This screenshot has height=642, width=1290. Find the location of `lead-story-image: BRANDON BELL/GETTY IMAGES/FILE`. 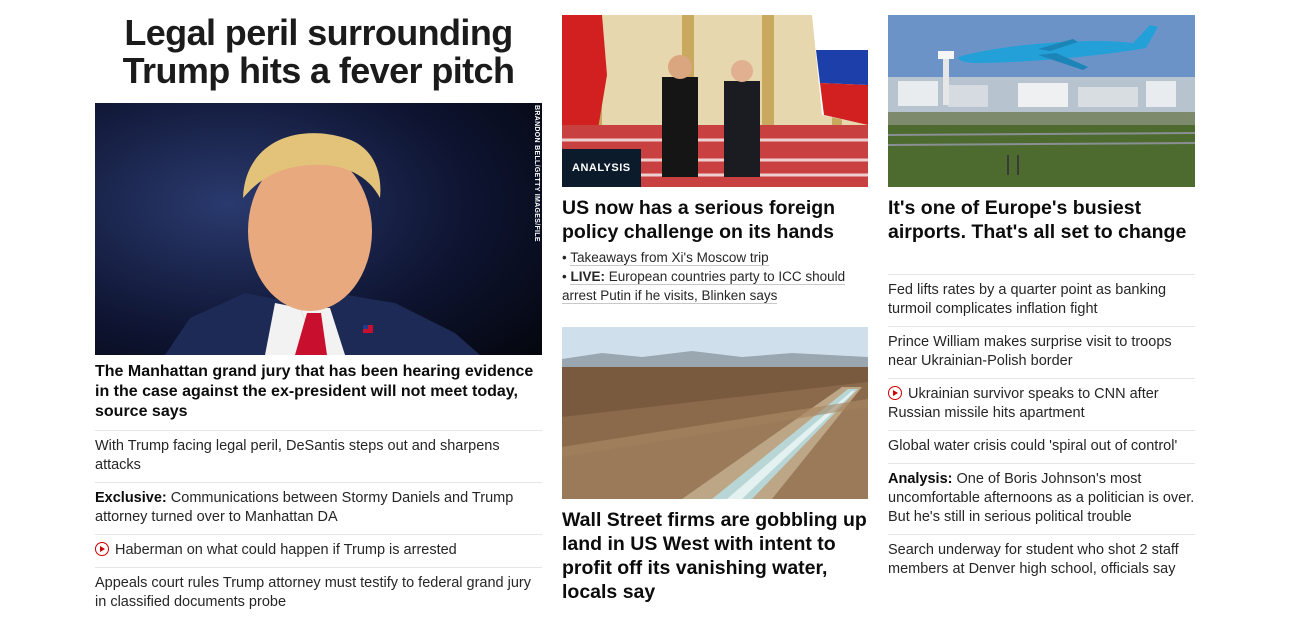

lead-story-image: BRANDON BELL/GETTY IMAGES/FILE is located at coordinates (318, 229).